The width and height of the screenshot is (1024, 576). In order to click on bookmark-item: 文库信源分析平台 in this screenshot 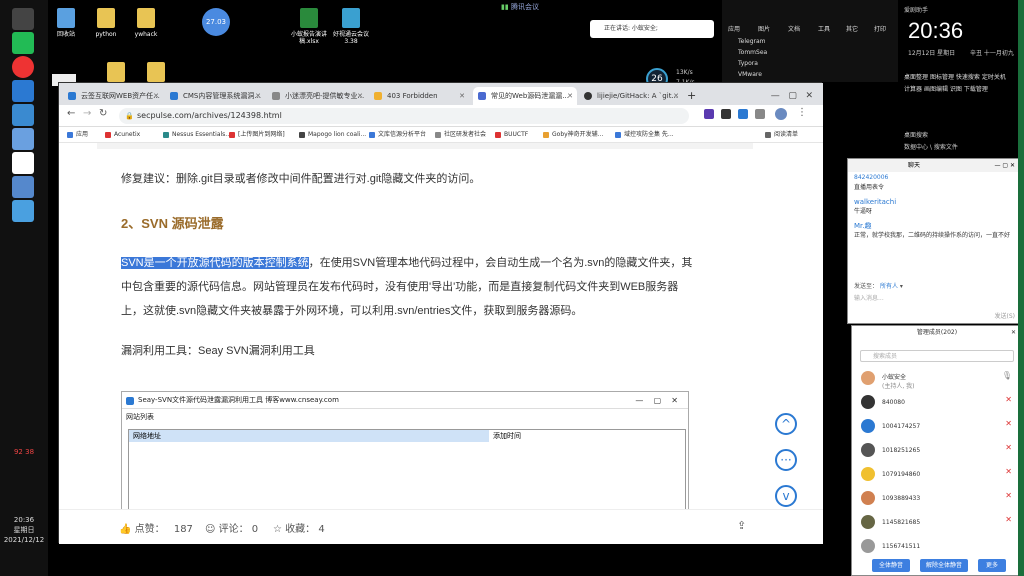, I will do `click(397, 135)`.